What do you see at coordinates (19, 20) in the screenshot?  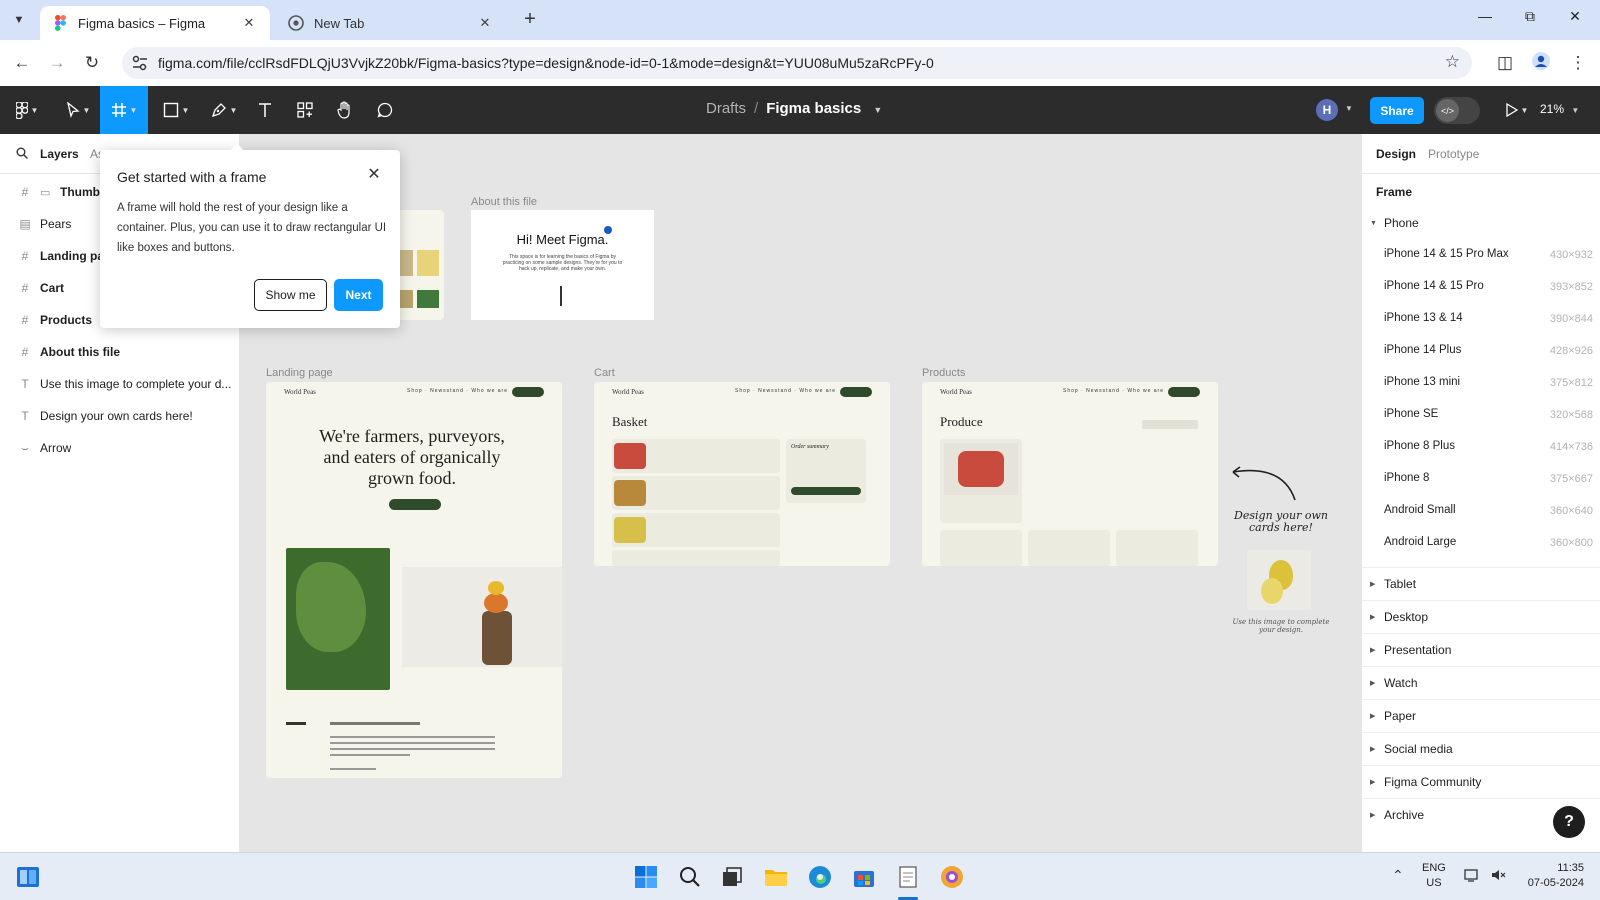 I see `tab-search-chevron-icon: ▼` at bounding box center [19, 20].